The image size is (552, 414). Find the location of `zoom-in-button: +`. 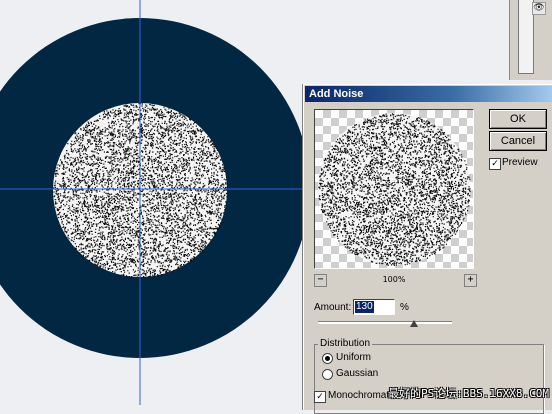

zoom-in-button: + is located at coordinates (470, 280).